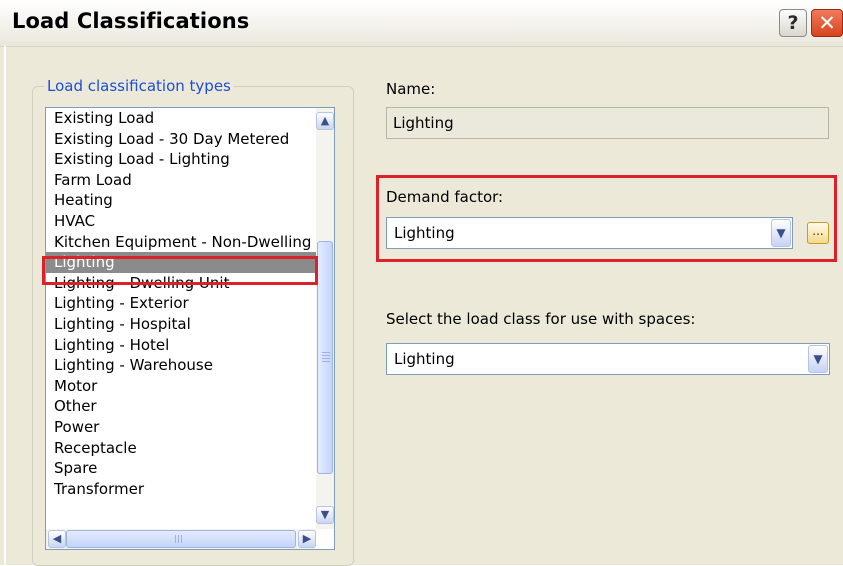 The height and width of the screenshot is (566, 843). Describe the element at coordinates (424, 233) in the screenshot. I see `demand-factor-value: Lighting` at that location.